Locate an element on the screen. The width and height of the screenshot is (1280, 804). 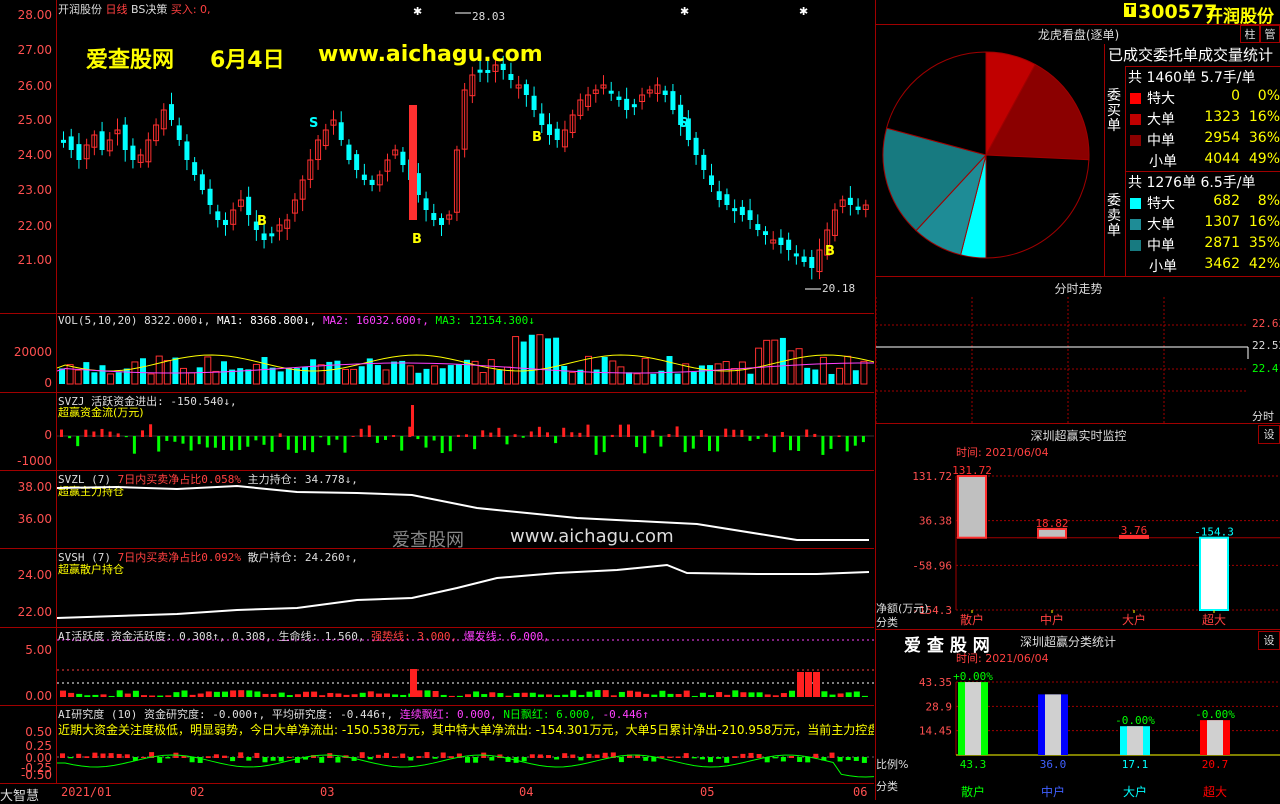
buy-stat-pct: 49% is located at coordinates (1264, 159).